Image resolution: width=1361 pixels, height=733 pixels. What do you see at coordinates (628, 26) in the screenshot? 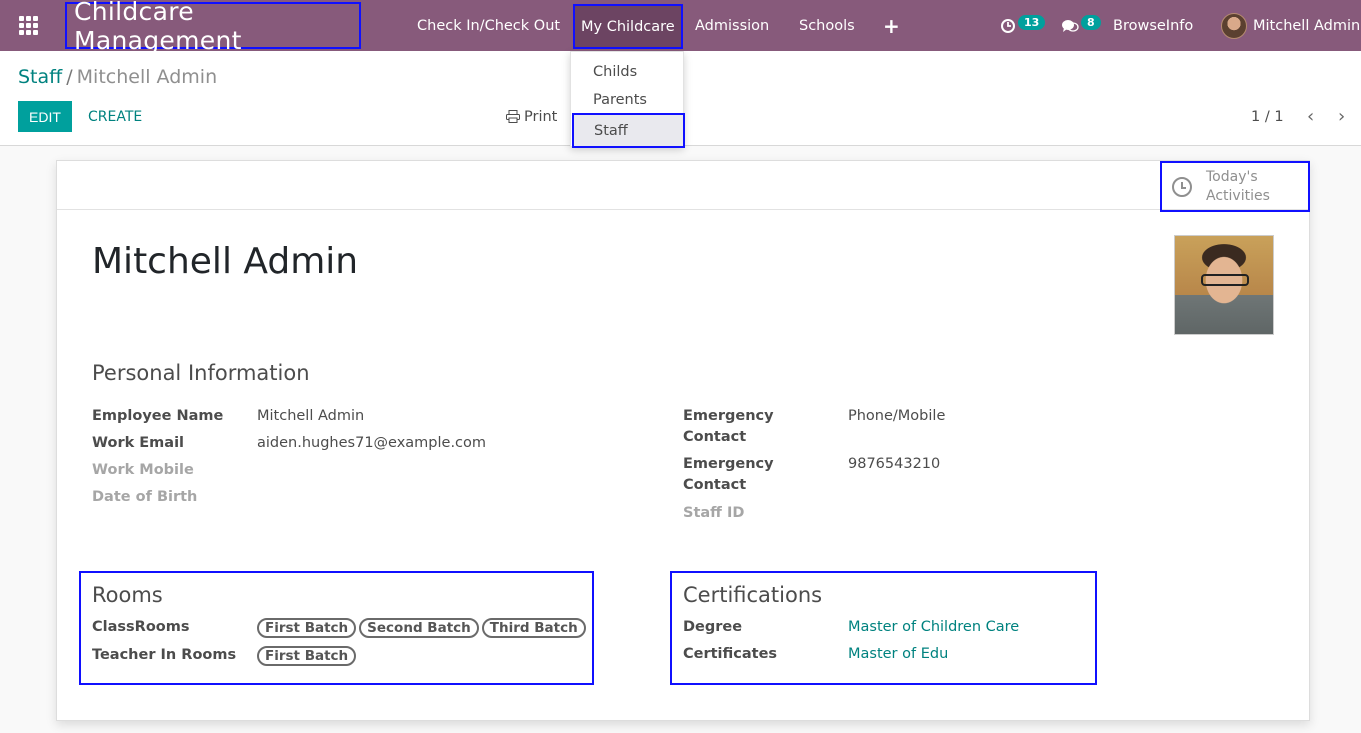
I see `menu-my-childcare: My Childcare` at bounding box center [628, 26].